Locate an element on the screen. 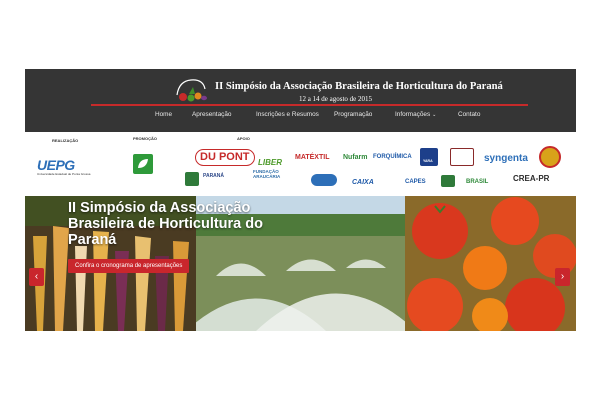 The width and height of the screenshot is (600, 400). forquimica-logo: FORQUÍMICA is located at coordinates (392, 157).